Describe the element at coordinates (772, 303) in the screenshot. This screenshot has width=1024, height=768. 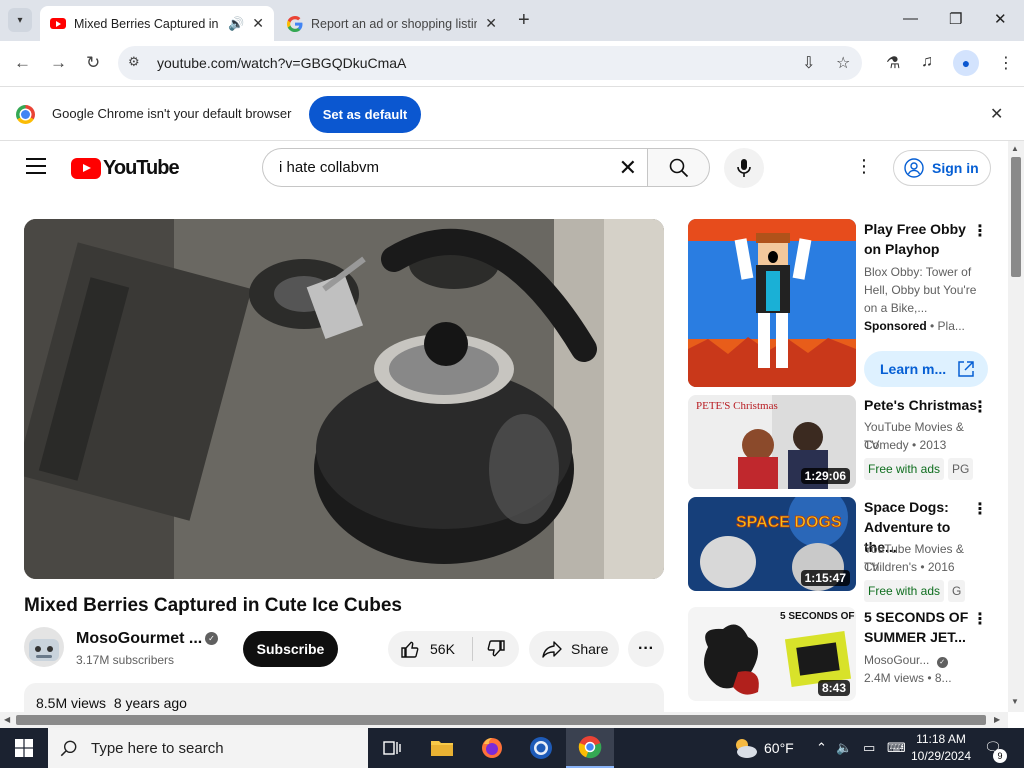
I see `ad-thumbnail` at that location.